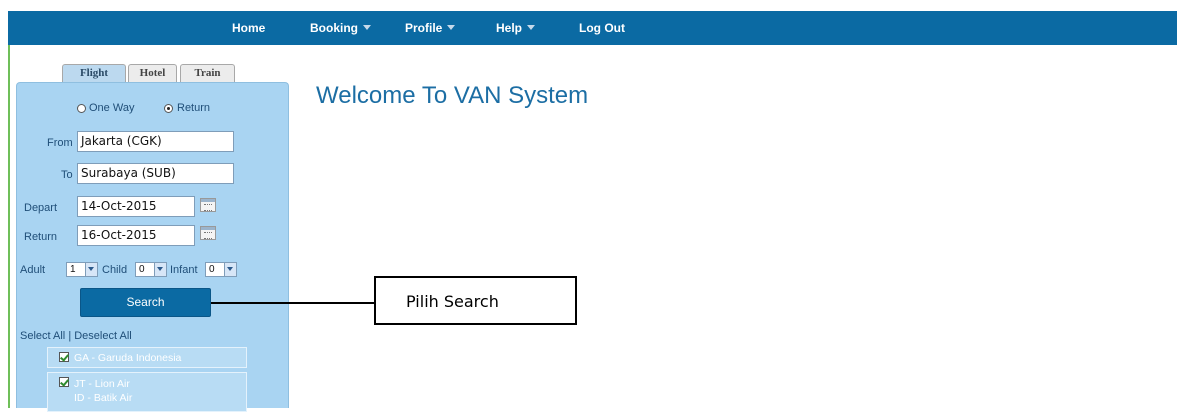 The height and width of the screenshot is (412, 1177). I want to click on airline-group: GA - Garuda Indonesia, so click(147, 357).